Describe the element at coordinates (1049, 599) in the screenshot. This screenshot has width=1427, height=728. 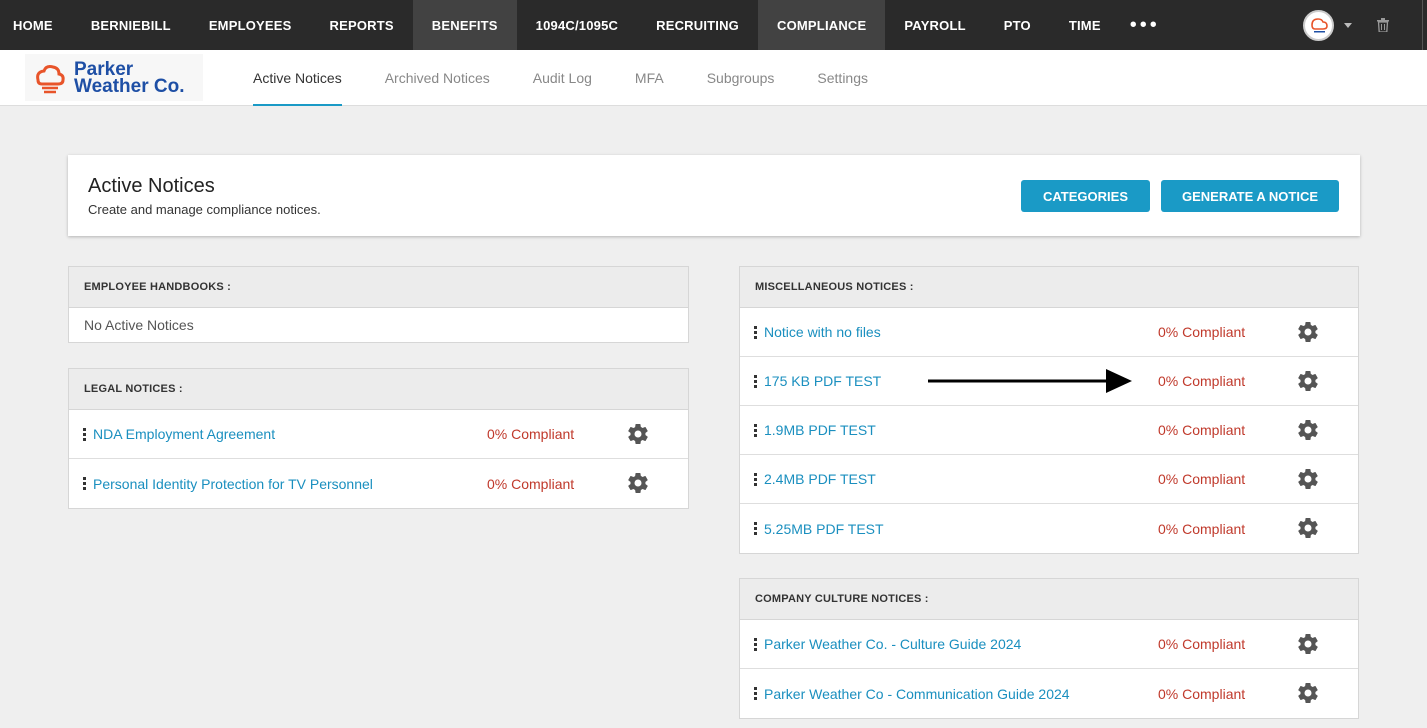
I see `panel-title: COMPANY CULTURE NOTICES :` at that location.